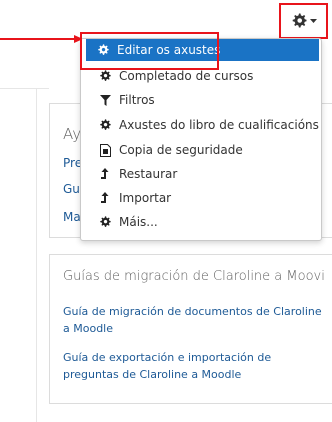 This screenshot has height=422, width=332. I want to click on menu-item-label: Copia de seguridade, so click(181, 150).